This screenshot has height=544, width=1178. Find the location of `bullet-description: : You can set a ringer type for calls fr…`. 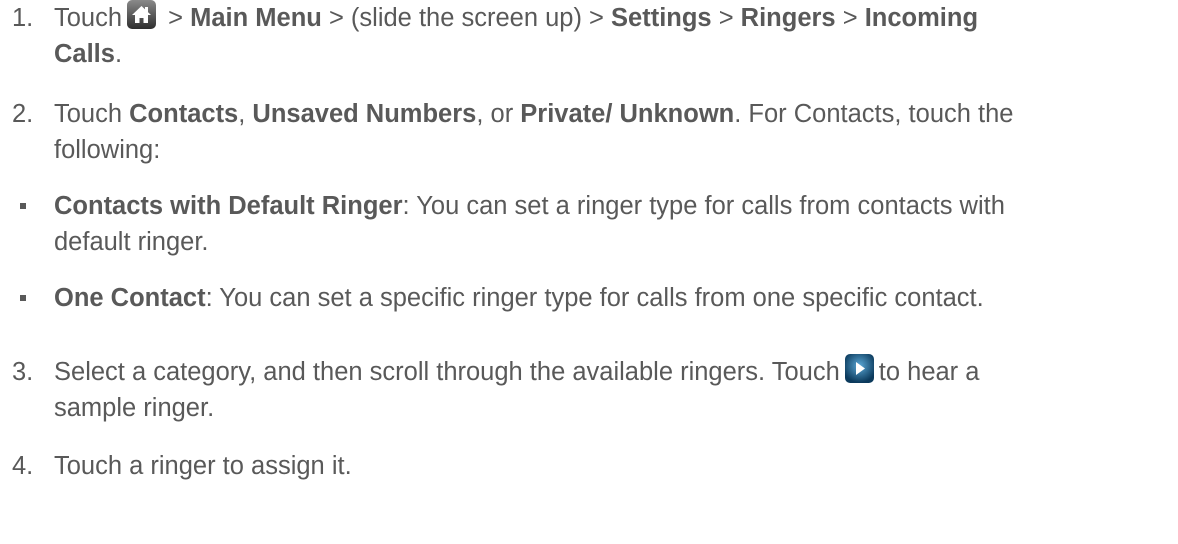

bullet-description: : You can set a ringer type for calls fr… is located at coordinates (703, 206).